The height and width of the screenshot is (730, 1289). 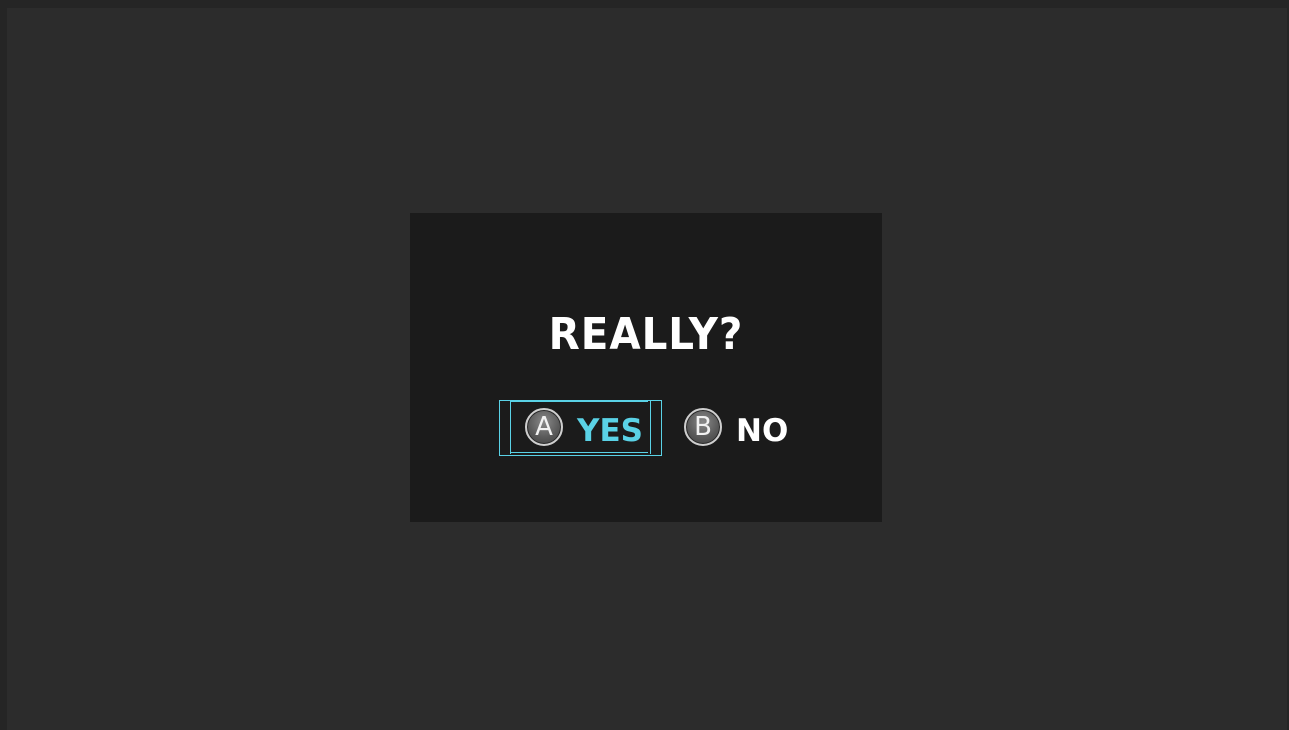 I want to click on a-button-icon: A, so click(x=544, y=427).